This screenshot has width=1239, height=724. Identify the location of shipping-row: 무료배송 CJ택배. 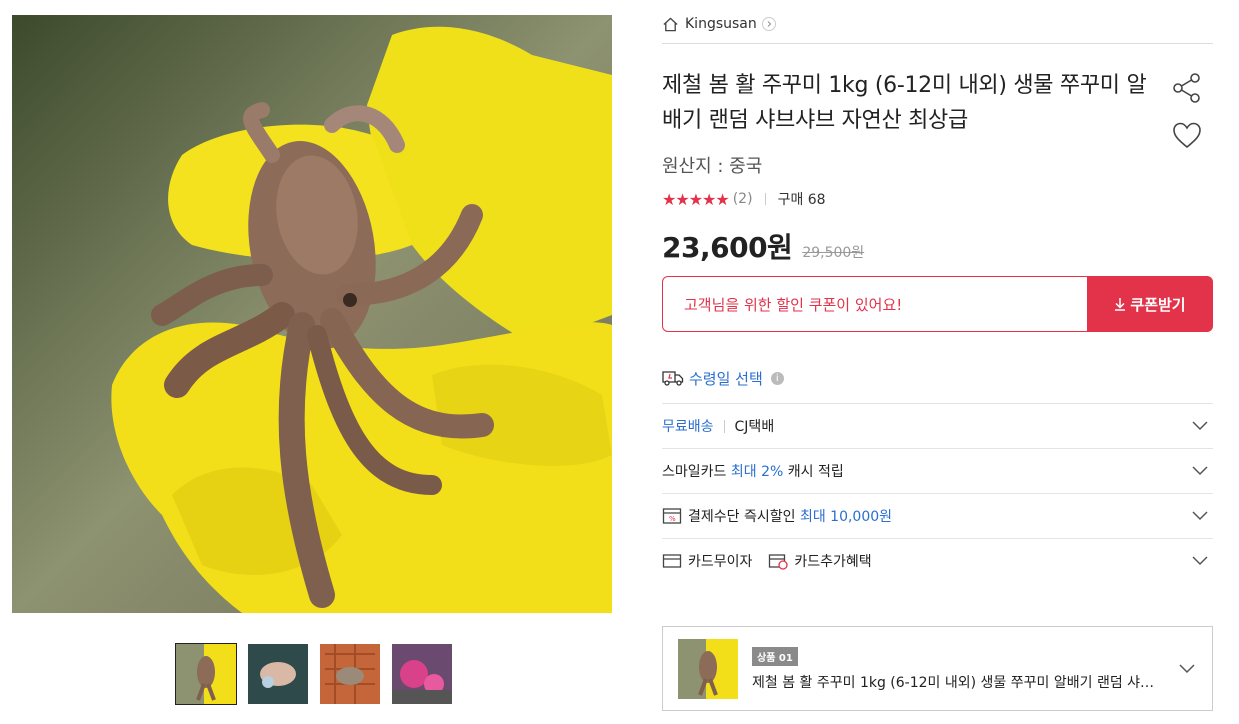
(937, 425).